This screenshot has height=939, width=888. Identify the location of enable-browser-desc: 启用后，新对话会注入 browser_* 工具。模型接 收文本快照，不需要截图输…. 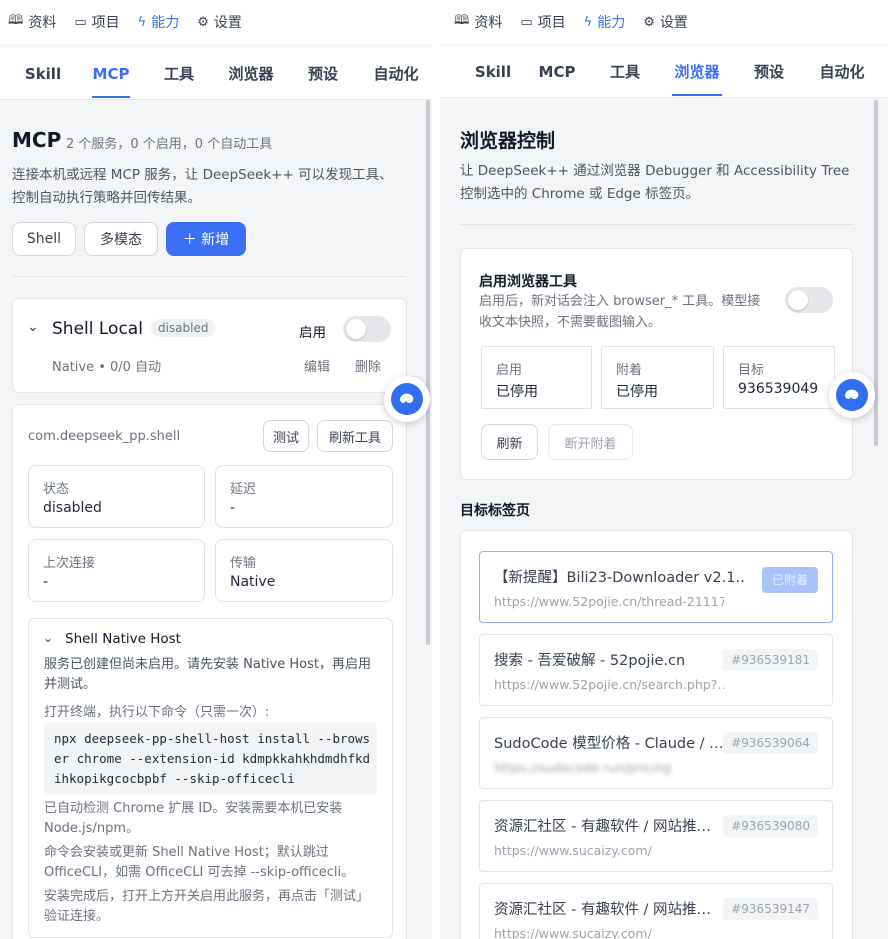
(620, 312).